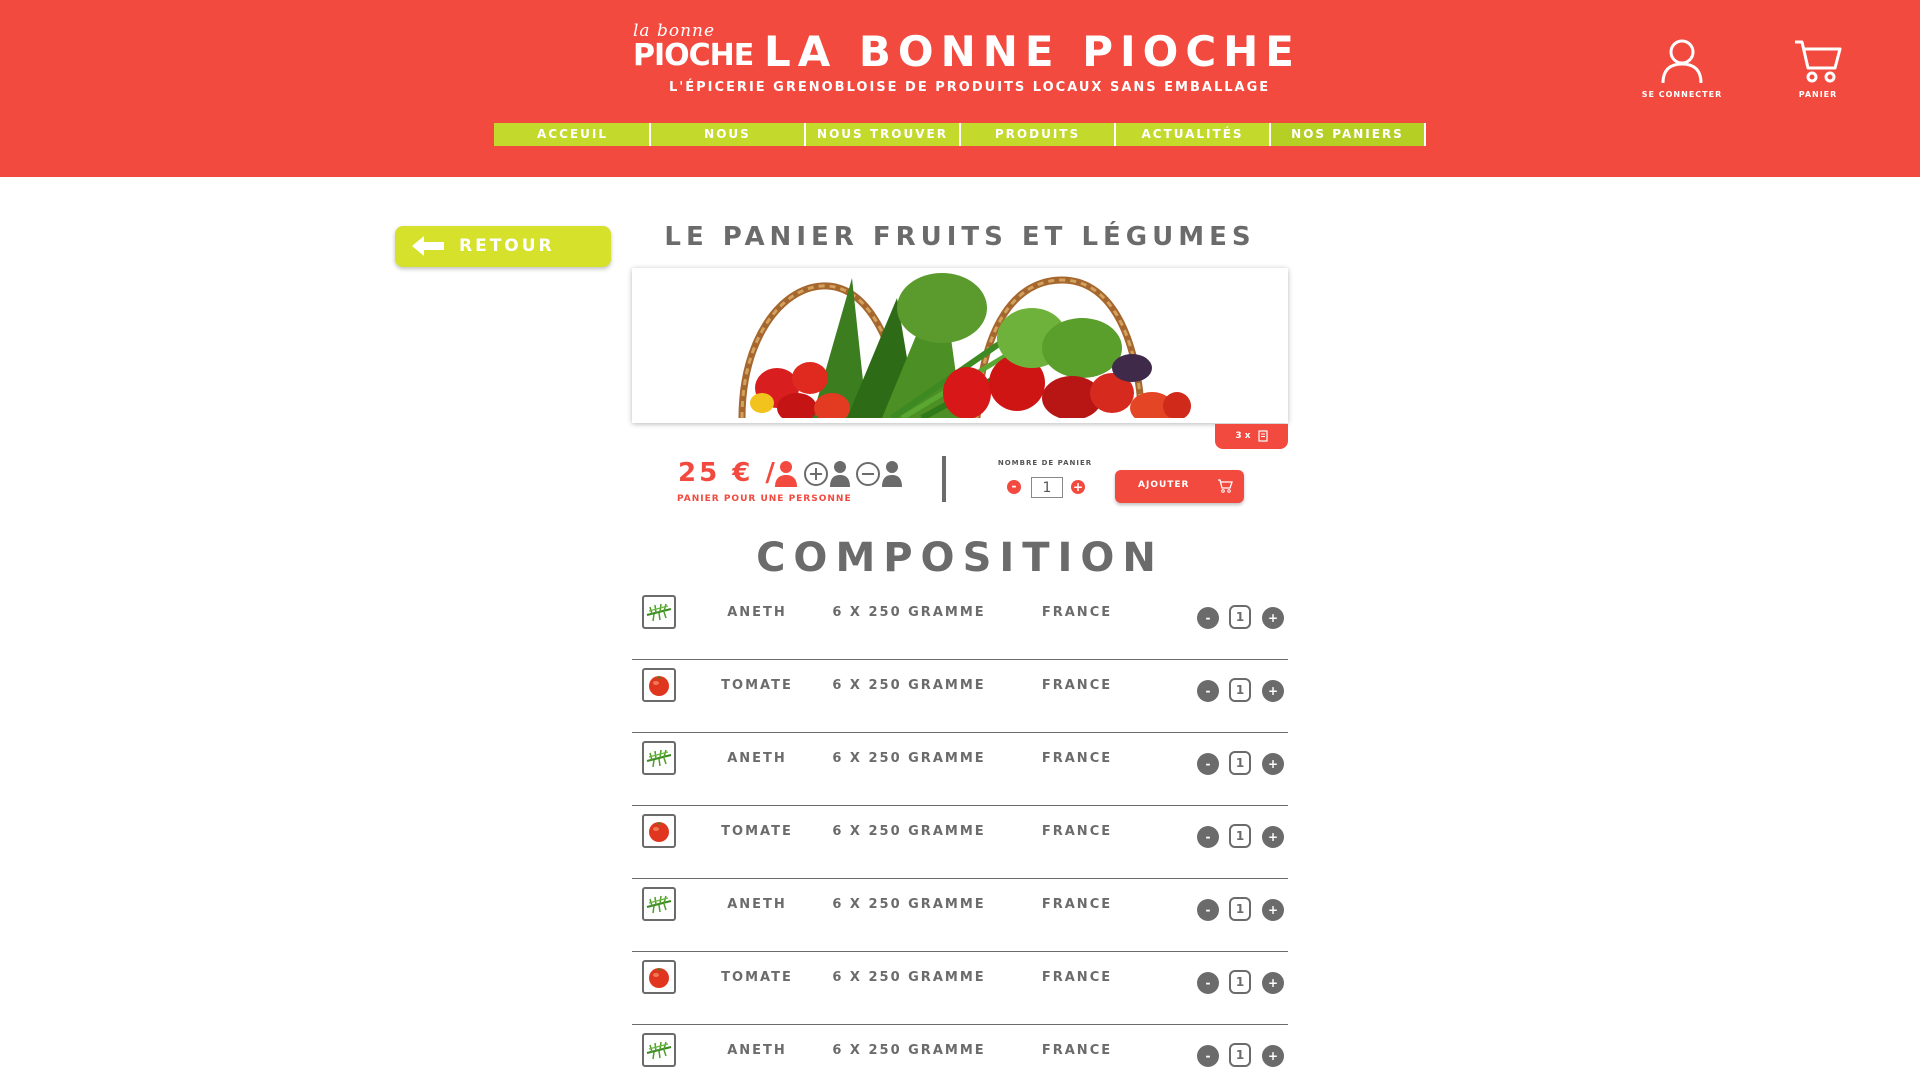 The width and height of the screenshot is (1920, 1080). I want to click on add-to-cart-button: AJOUTER, so click(1179, 486).